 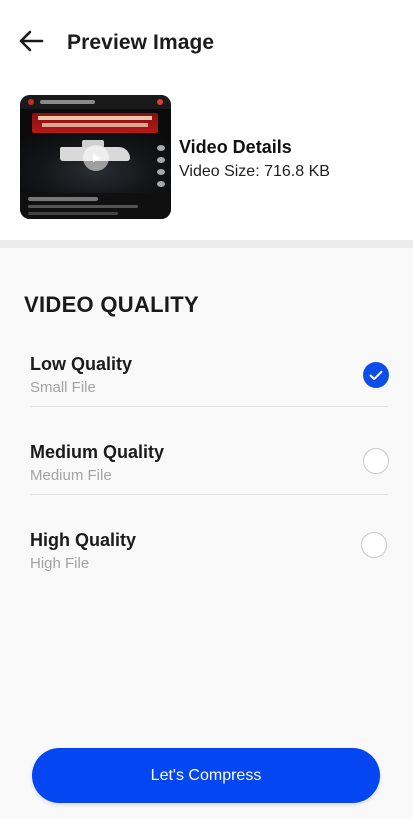 What do you see at coordinates (71, 475) in the screenshot?
I see `option-sublabel: Medium File` at bounding box center [71, 475].